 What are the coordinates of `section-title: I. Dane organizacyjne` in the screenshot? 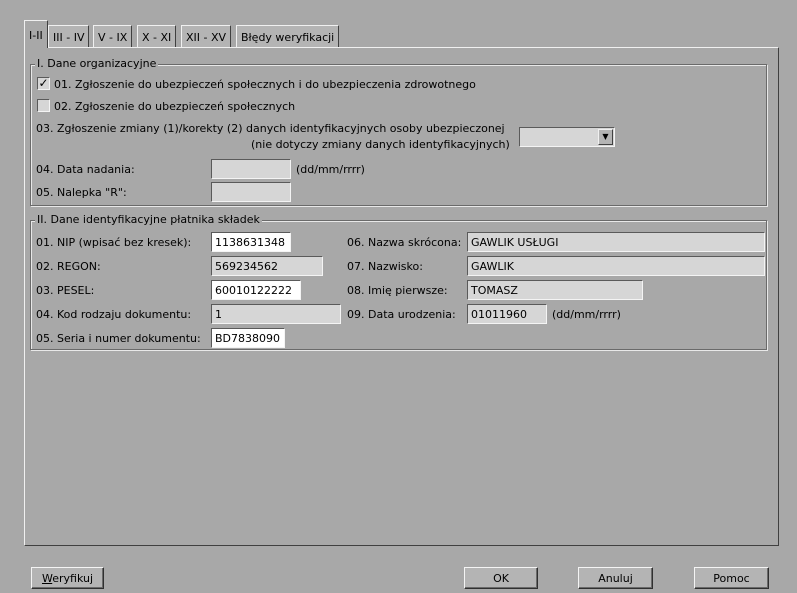 It's located at (97, 63).